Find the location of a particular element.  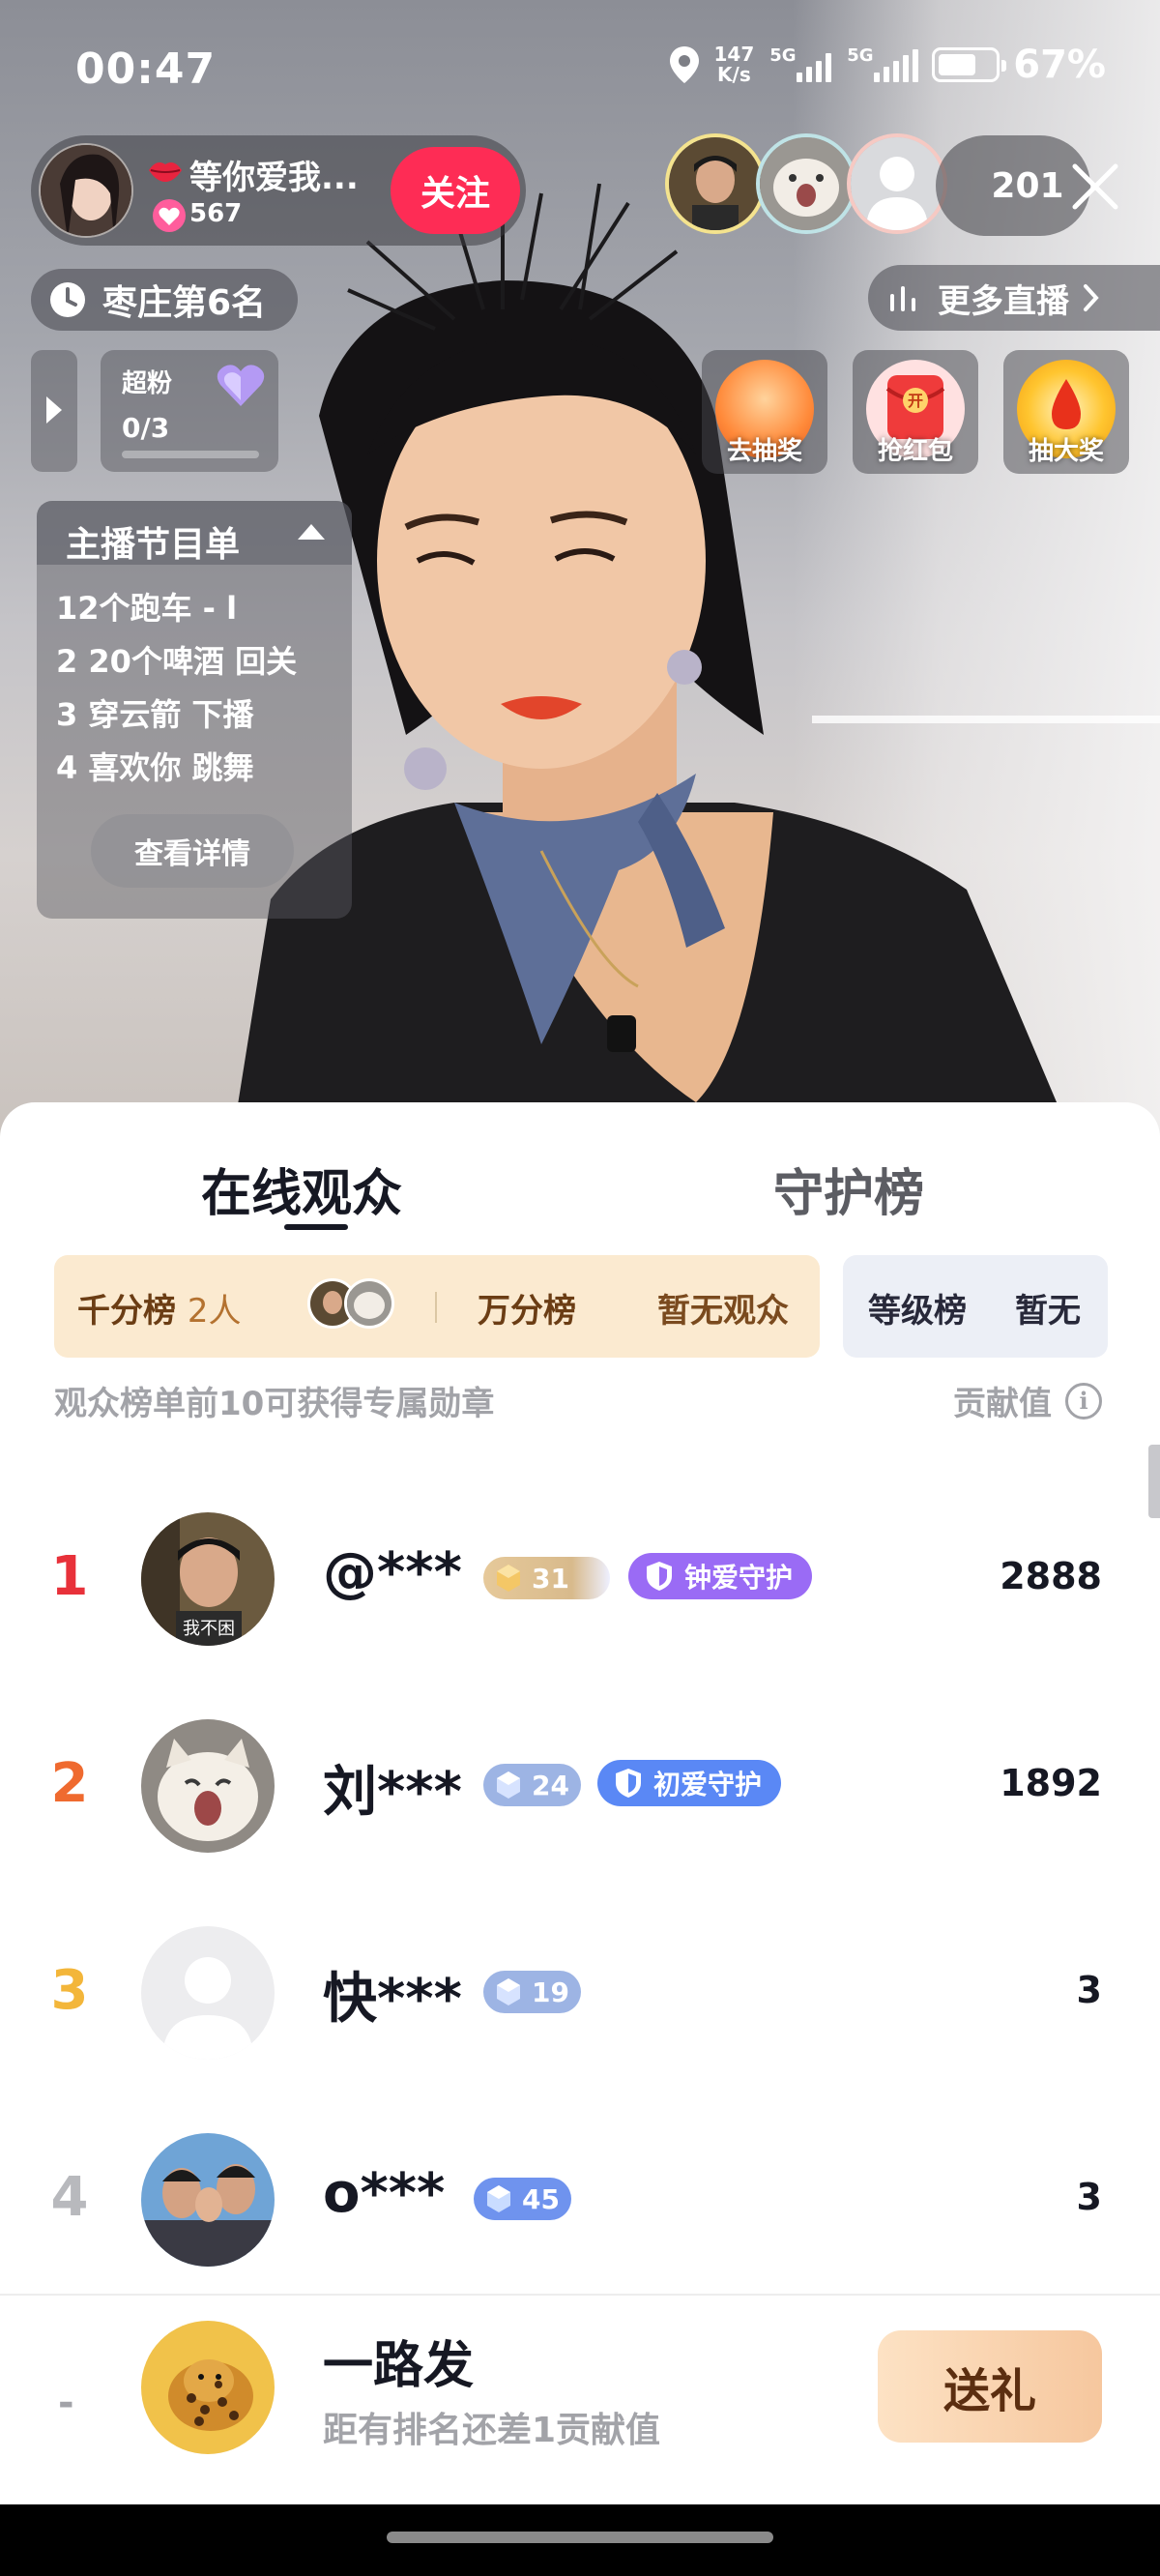

city-rank-pill: 枣庄第6名 is located at coordinates (164, 300).